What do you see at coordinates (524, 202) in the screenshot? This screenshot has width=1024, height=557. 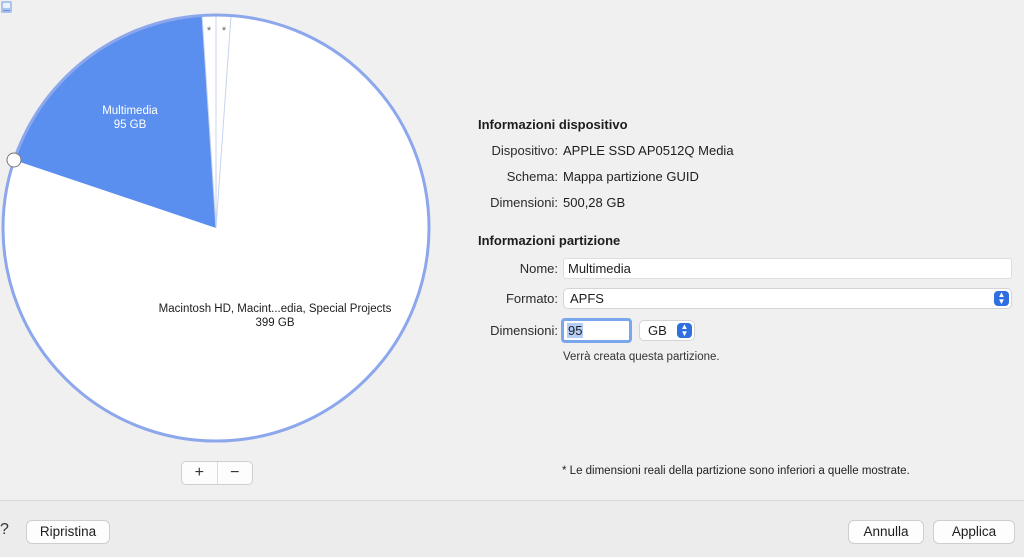 I see `device-size-label: Dimensioni:` at bounding box center [524, 202].